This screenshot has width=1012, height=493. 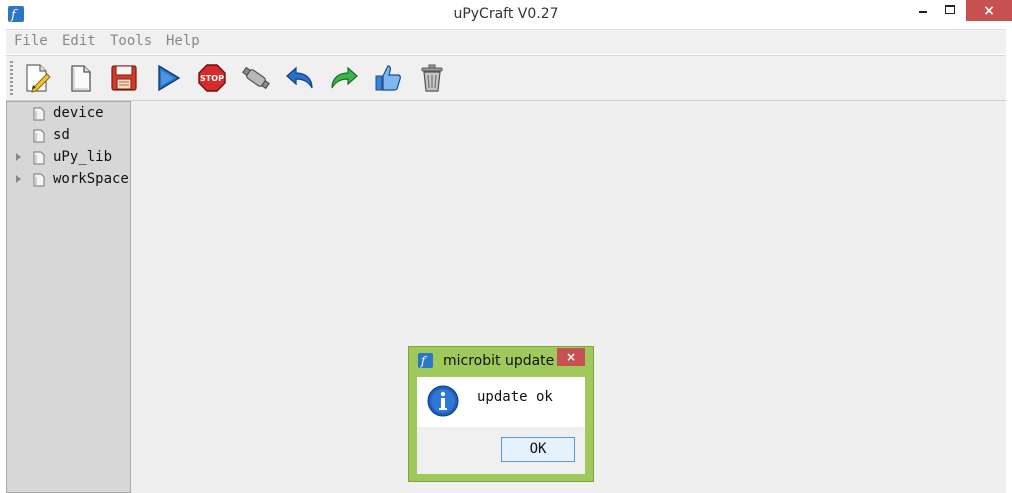 What do you see at coordinates (61, 135) in the screenshot?
I see `tree-item-label: sd` at bounding box center [61, 135].